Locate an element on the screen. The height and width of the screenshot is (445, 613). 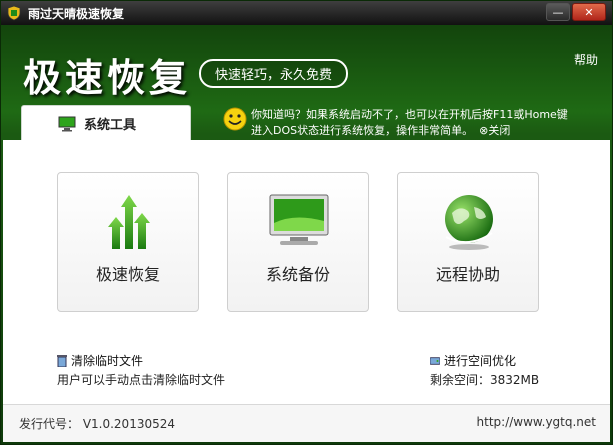
footer: 发行代号： V1.0.20130524 http://www.ygtq.net is located at coordinates (306, 423).